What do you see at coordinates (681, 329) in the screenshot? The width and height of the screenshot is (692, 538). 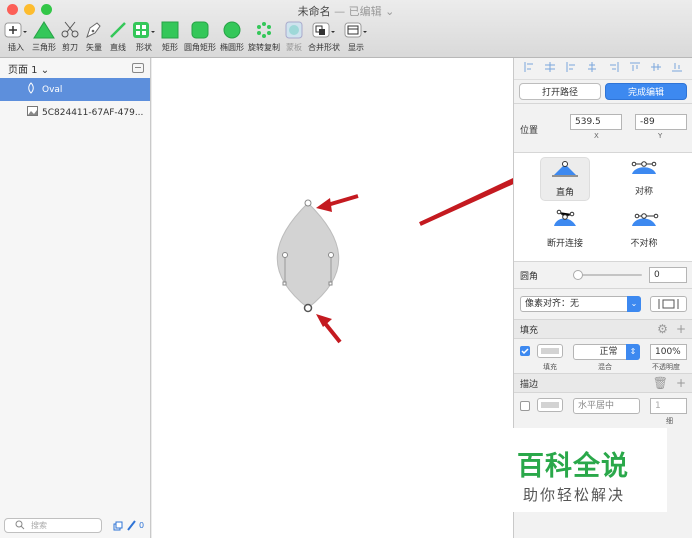 I see `add-fill-icon: +` at bounding box center [681, 329].